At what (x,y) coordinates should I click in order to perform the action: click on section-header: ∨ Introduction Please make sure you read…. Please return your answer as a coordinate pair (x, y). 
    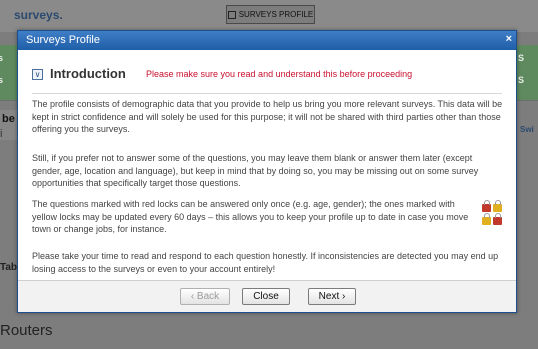
    Looking at the image, I should click on (267, 76).